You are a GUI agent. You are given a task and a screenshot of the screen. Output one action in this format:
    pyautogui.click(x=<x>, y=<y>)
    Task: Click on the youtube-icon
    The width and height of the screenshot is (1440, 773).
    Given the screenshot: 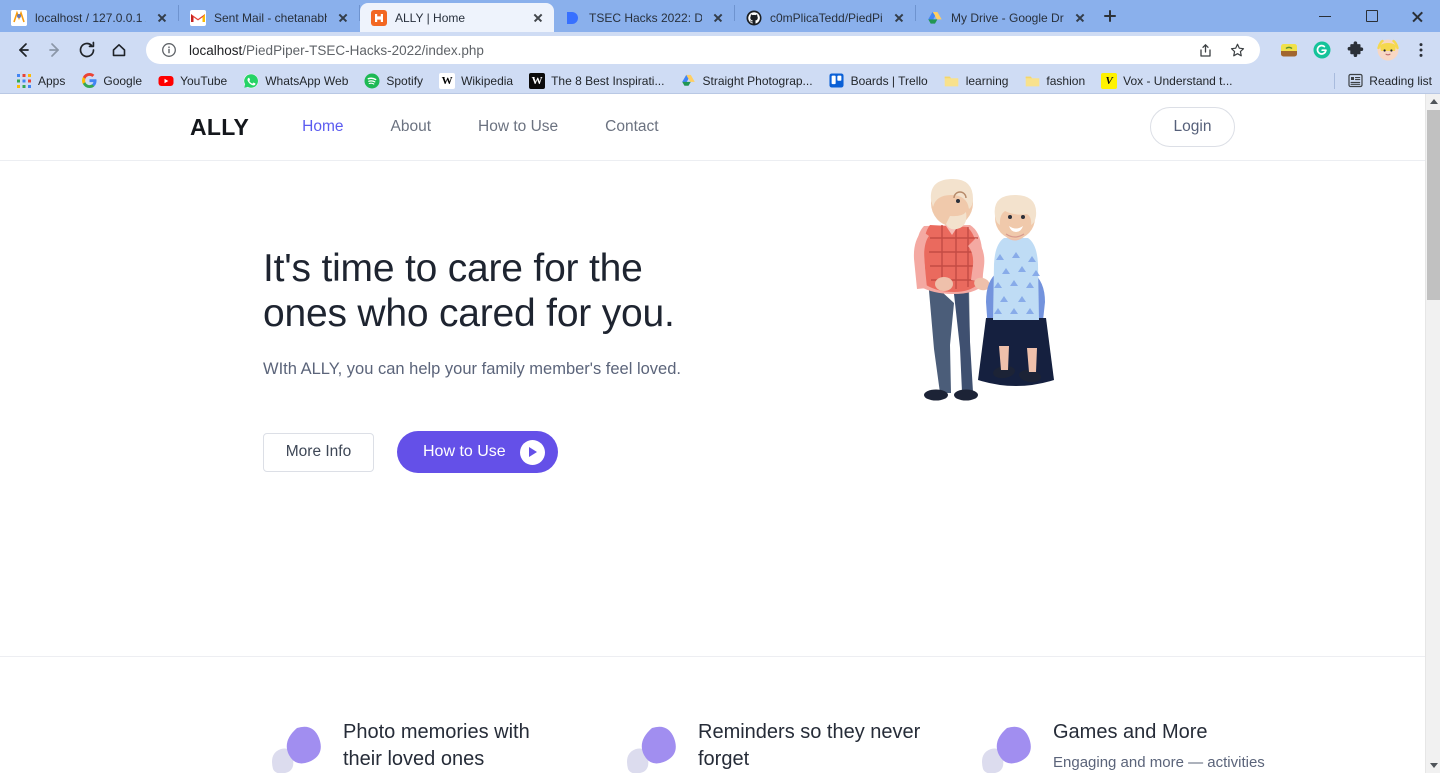 What is the action you would take?
    pyautogui.click(x=166, y=81)
    